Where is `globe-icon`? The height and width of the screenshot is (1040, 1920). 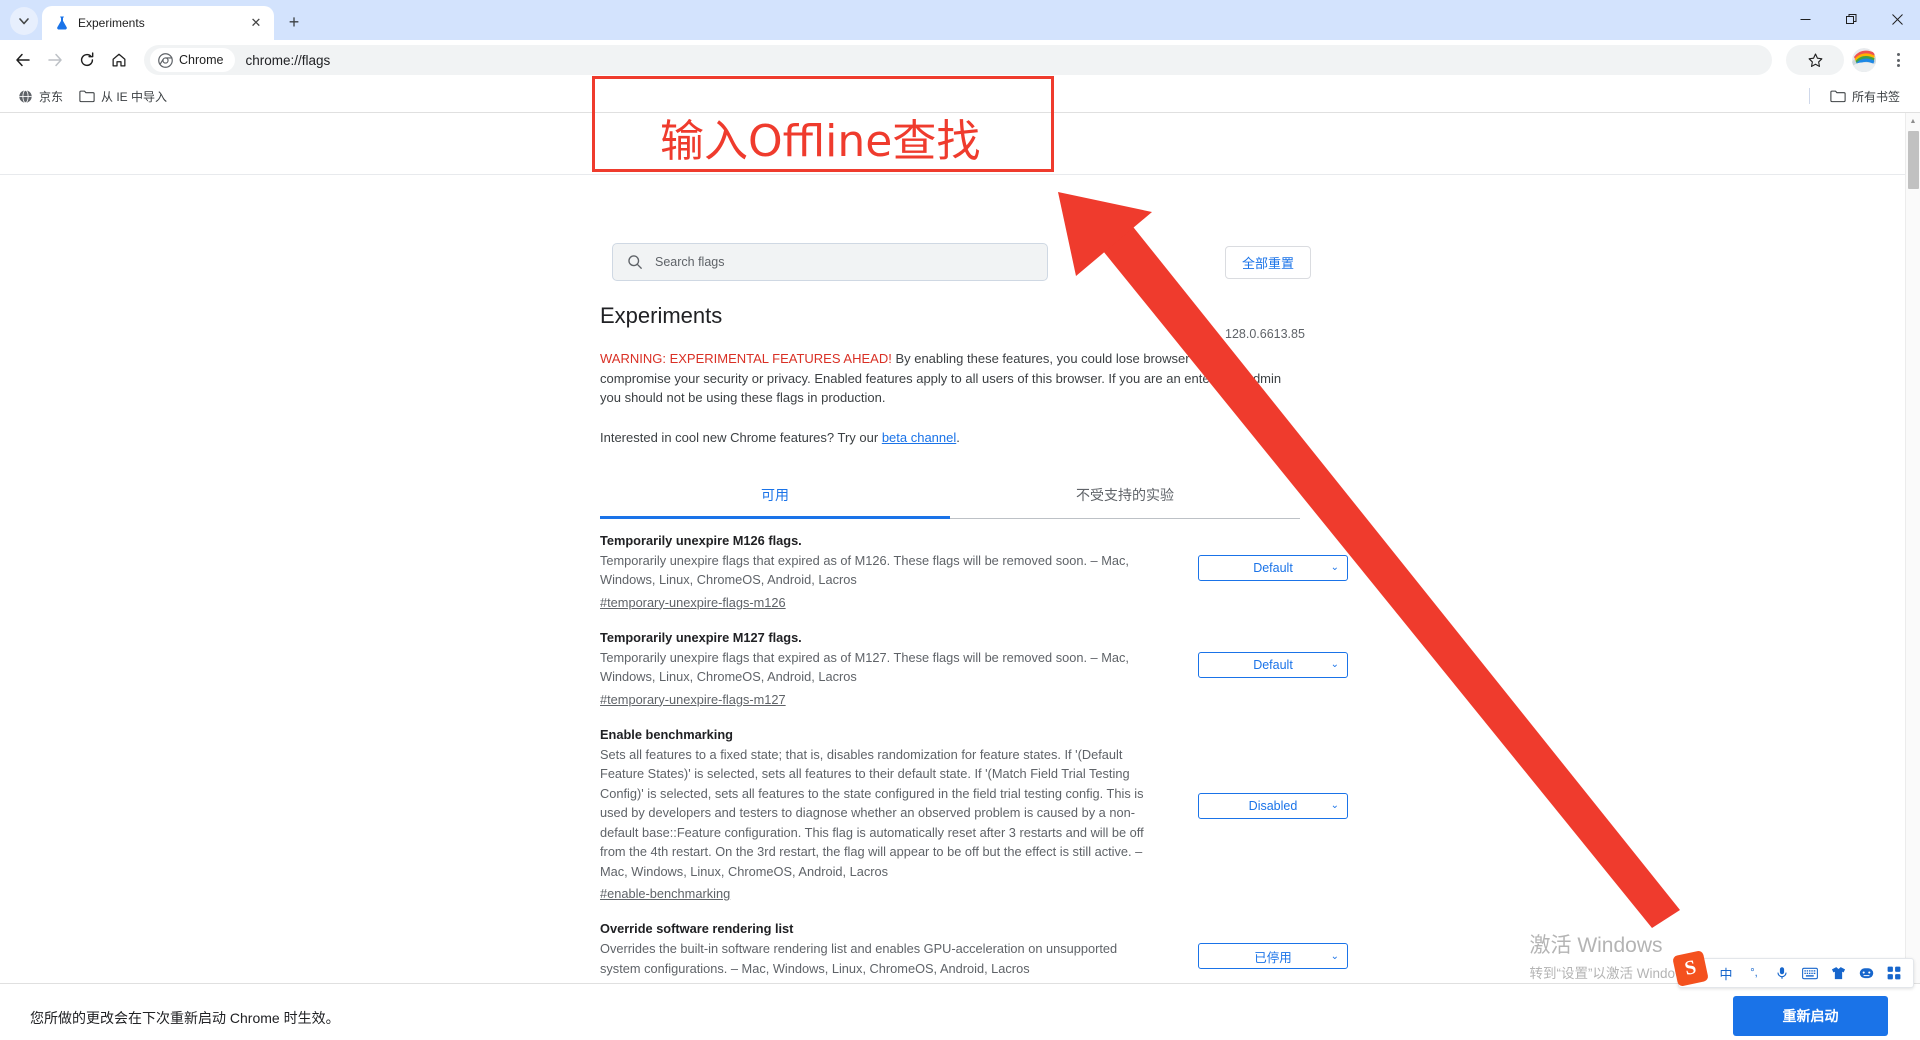 globe-icon is located at coordinates (25, 96).